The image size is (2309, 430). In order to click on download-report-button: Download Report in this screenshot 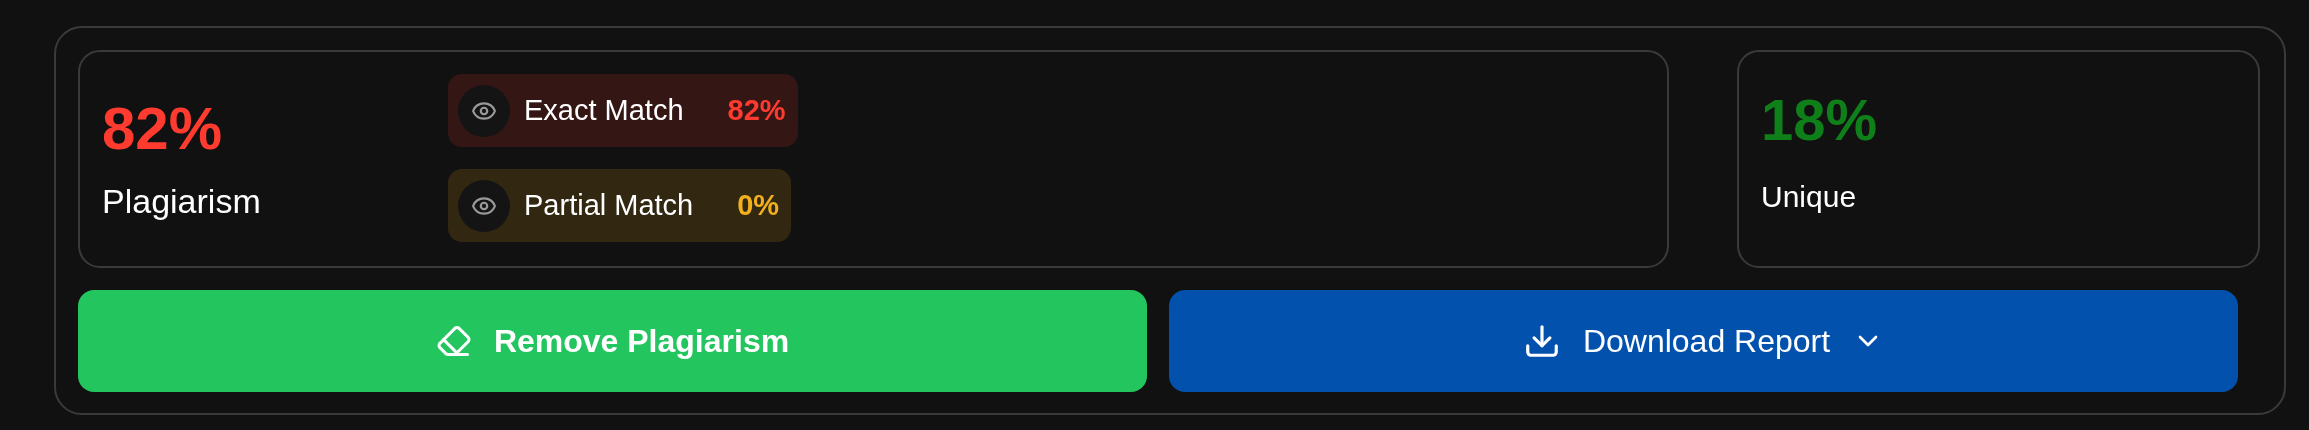, I will do `click(1703, 341)`.